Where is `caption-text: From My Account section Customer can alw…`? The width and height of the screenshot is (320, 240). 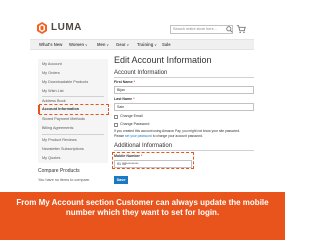 caption-text: From My Account section Customer can alw… is located at coordinates (142, 207).